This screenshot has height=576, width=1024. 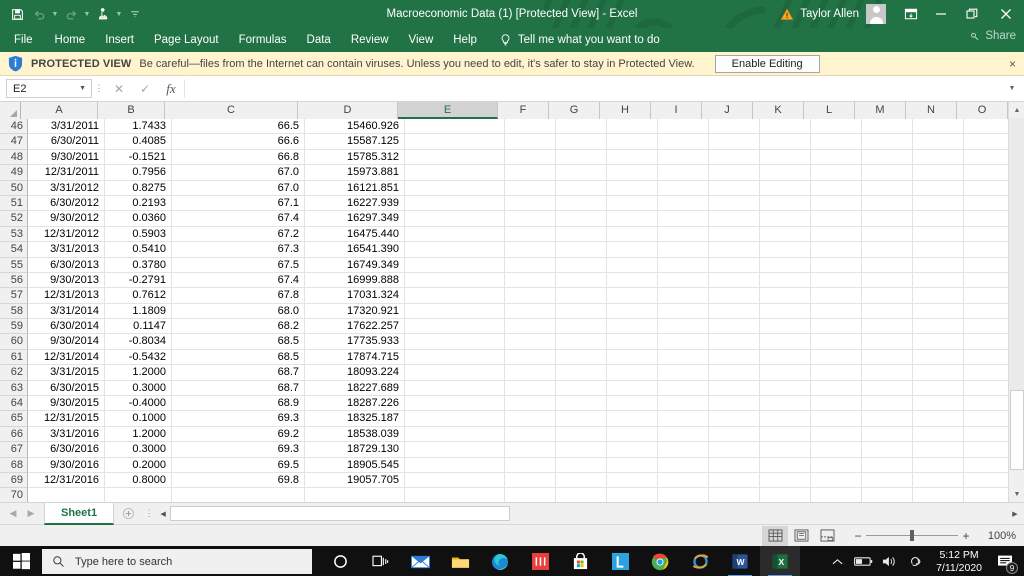 What do you see at coordinates (632, 342) in the screenshot?
I see `cell-H60` at bounding box center [632, 342].